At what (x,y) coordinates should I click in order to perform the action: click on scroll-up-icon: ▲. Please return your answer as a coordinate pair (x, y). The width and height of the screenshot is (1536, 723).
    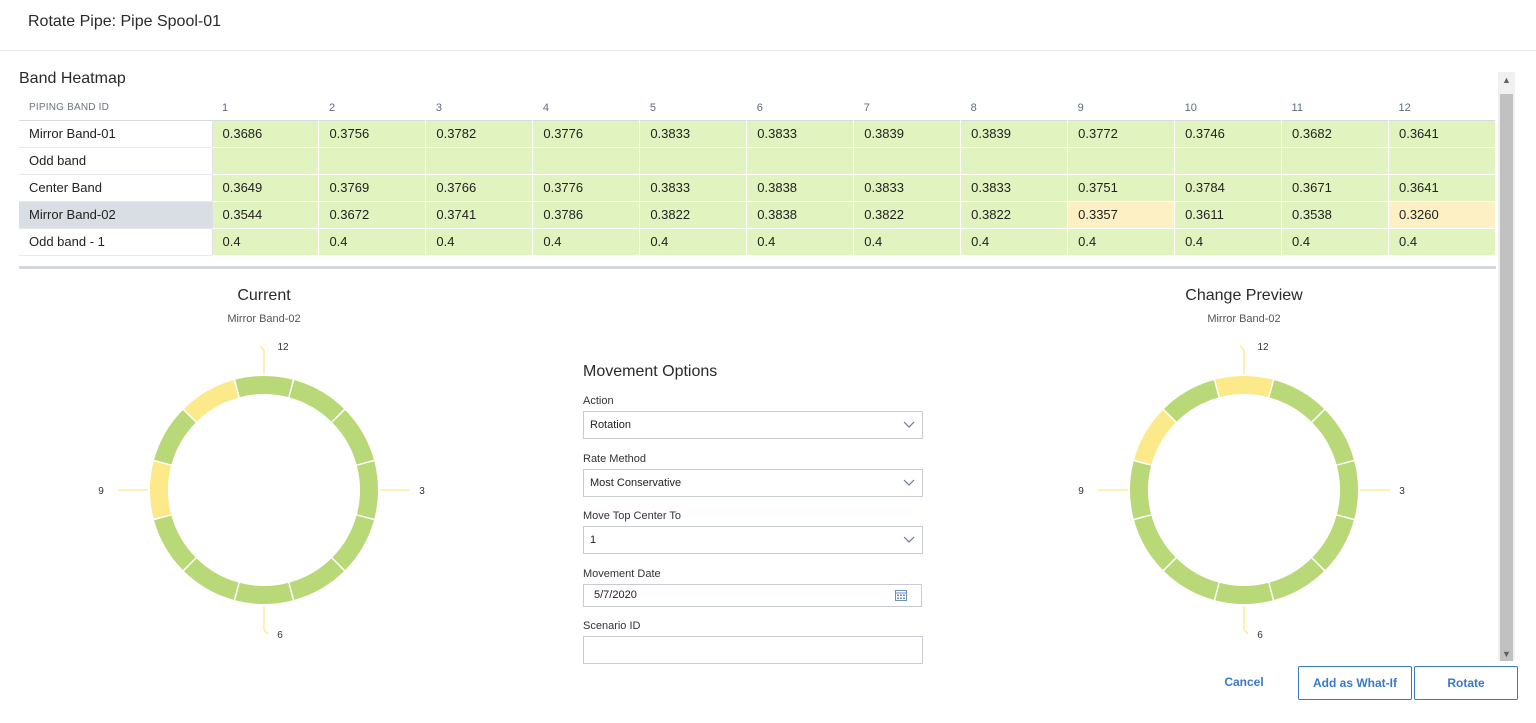
    Looking at the image, I should click on (1506, 80).